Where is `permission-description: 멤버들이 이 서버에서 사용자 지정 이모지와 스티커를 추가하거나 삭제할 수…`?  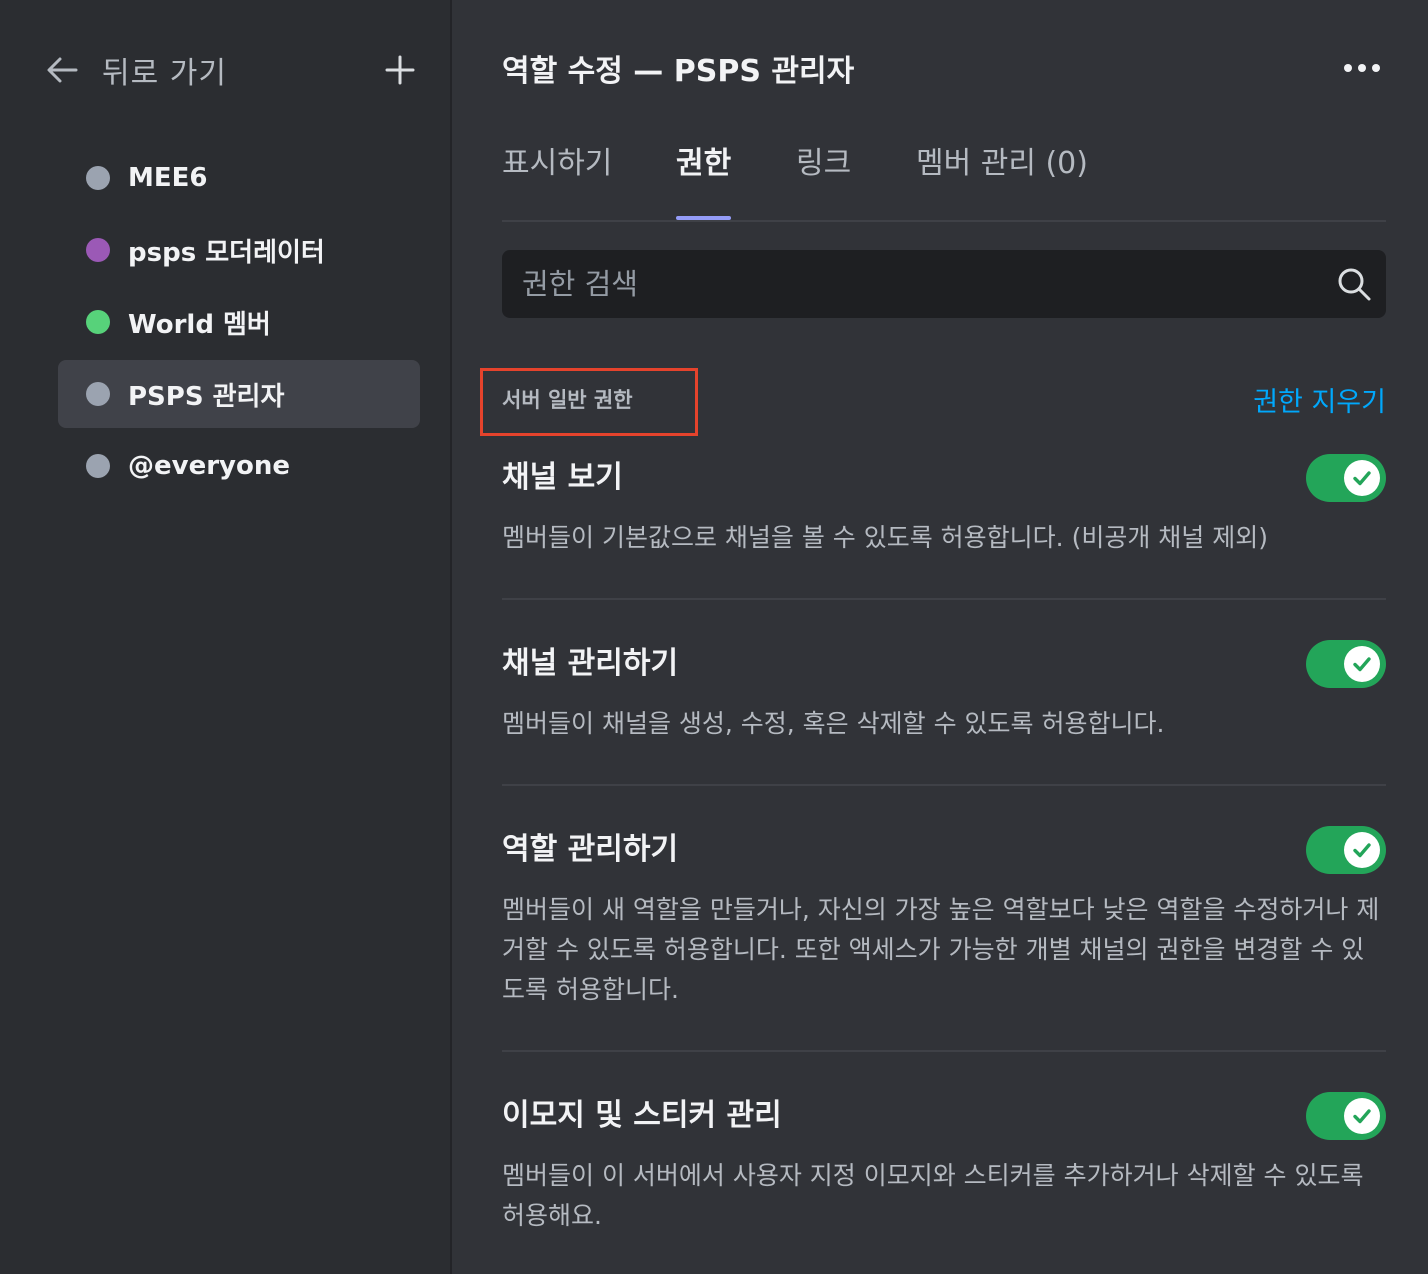 permission-description: 멤버들이 이 서버에서 사용자 지정 이모지와 스티커를 추가하거나 삭제할 수… is located at coordinates (933, 1195).